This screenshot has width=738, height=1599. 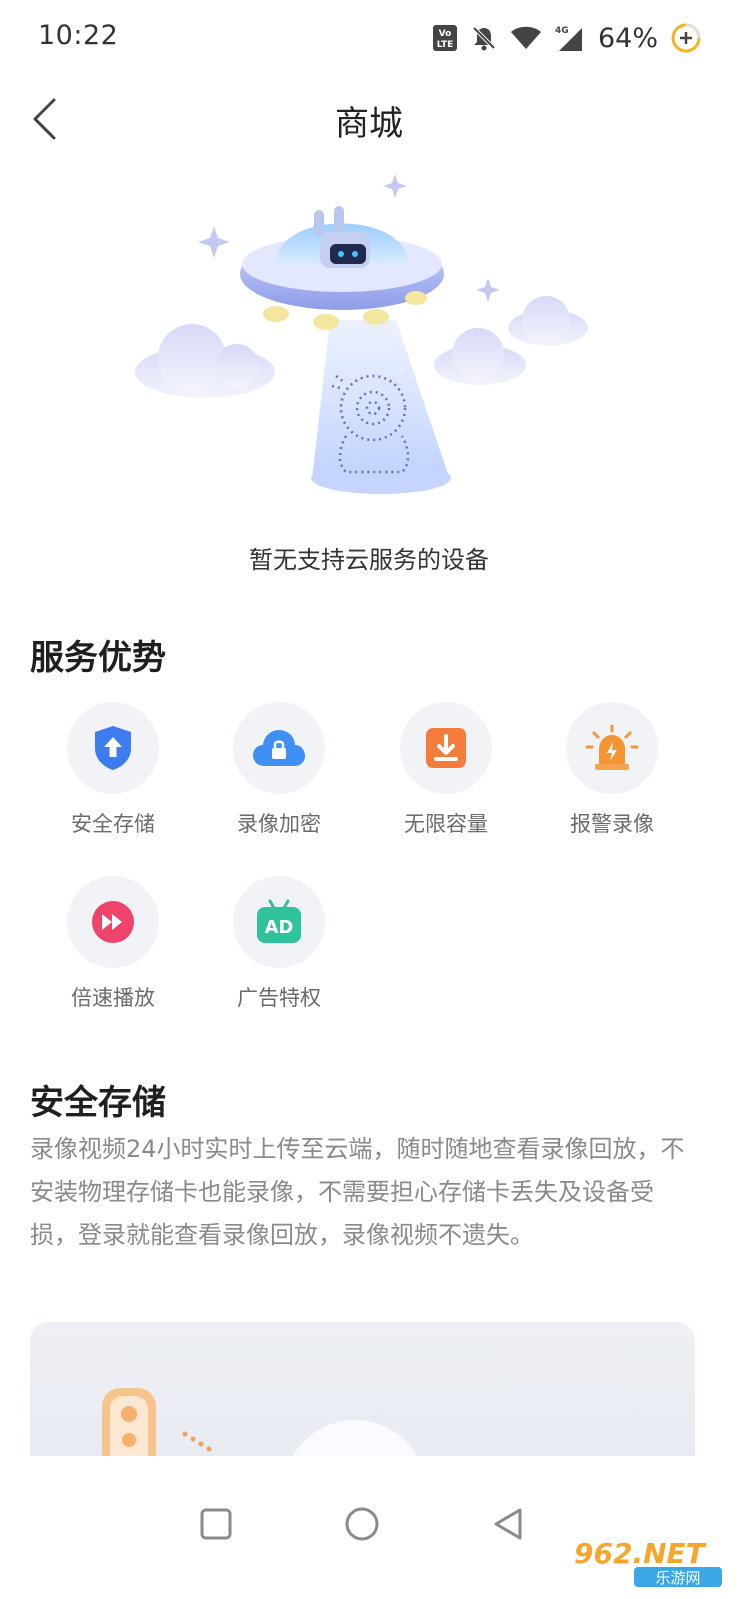 I want to click on alarm-light-icon, so click(x=612, y=747).